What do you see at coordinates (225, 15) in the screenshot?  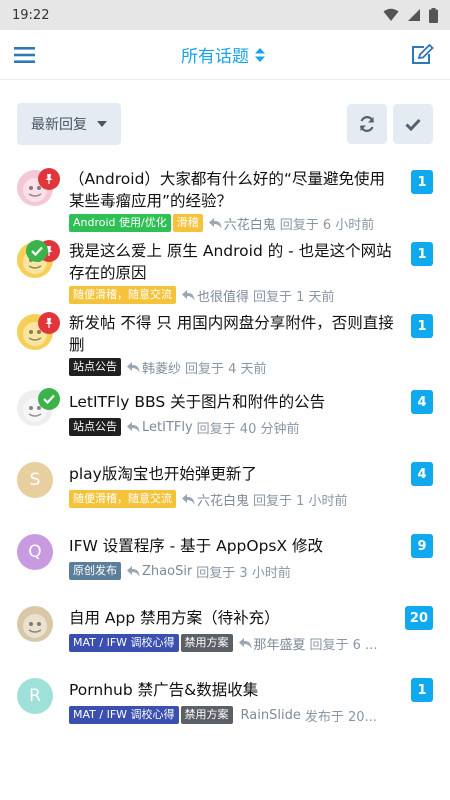 I see `status-bar: 19:22` at bounding box center [225, 15].